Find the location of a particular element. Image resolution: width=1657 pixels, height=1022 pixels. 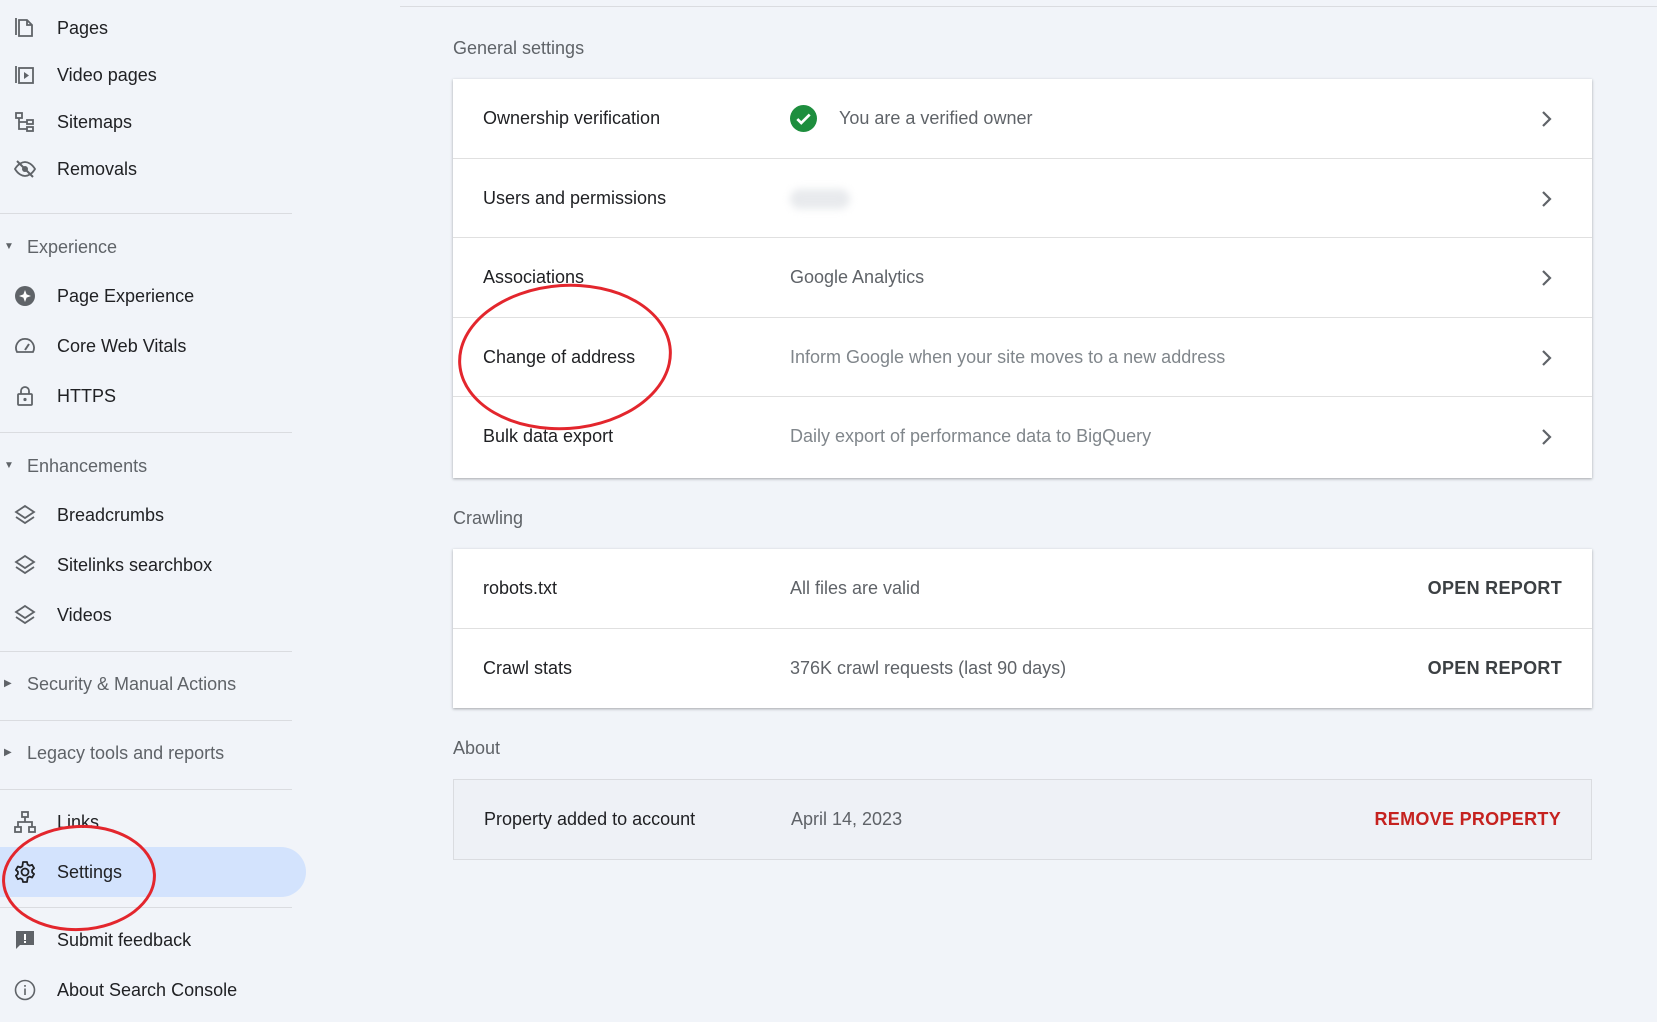

sidebar-item-label: Breadcrumbs is located at coordinates (111, 515).